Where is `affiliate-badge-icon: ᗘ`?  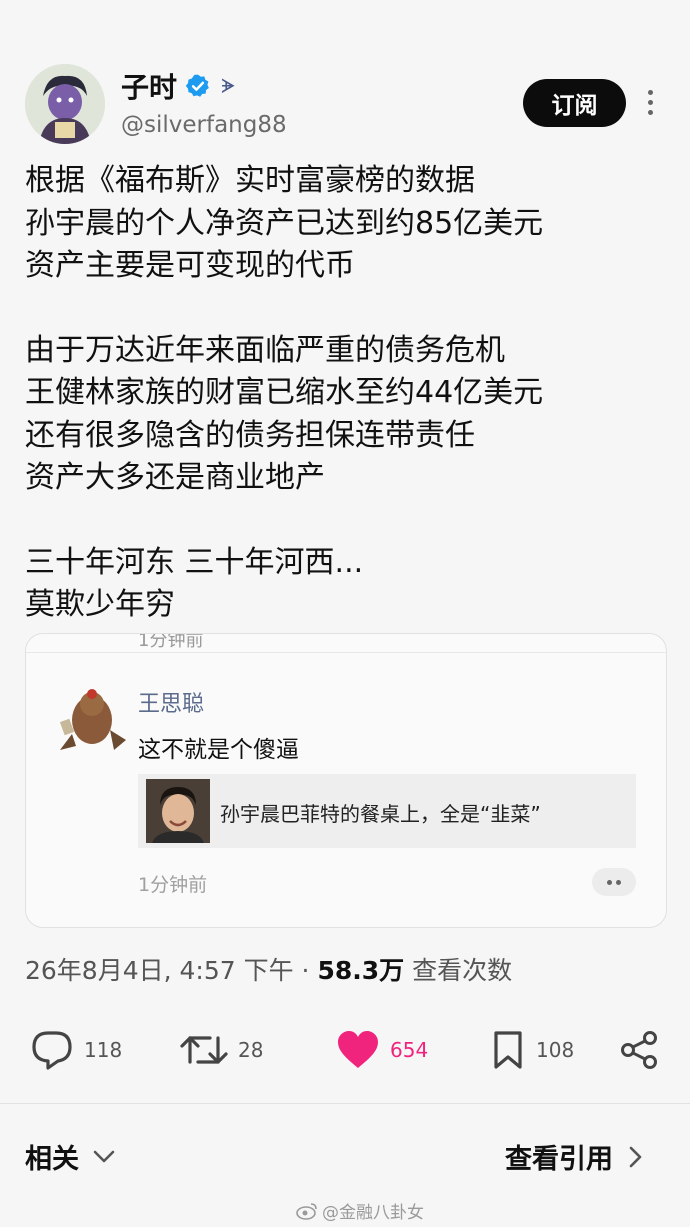 affiliate-badge-icon: ᗘ is located at coordinates (228, 86).